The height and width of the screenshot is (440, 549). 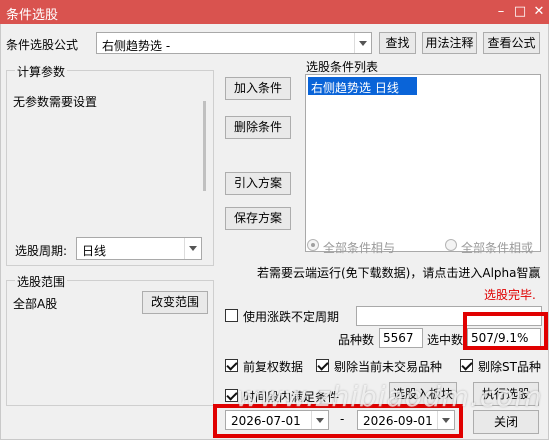 What do you see at coordinates (42, 45) in the screenshot?
I see `formula-label: 条件选股公式` at bounding box center [42, 45].